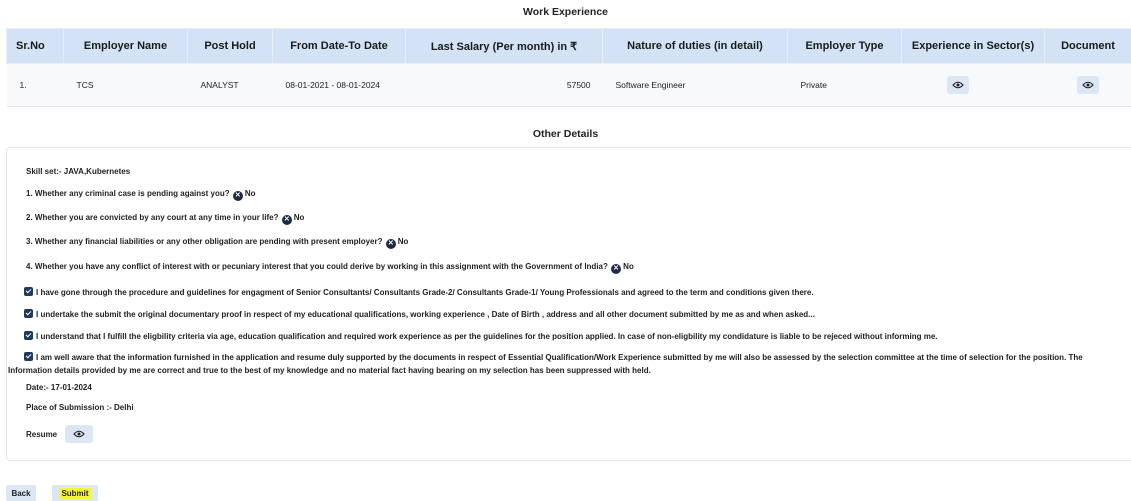 Image resolution: width=1131 pixels, height=501 pixels. What do you see at coordinates (126, 46) in the screenshot?
I see `col-header-employer-name: Employer Name` at bounding box center [126, 46].